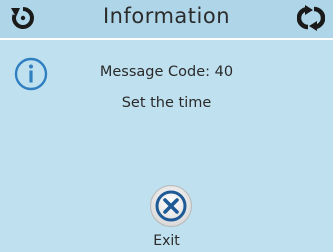 The width and height of the screenshot is (333, 252). I want to click on close-x-icon, so click(171, 206).